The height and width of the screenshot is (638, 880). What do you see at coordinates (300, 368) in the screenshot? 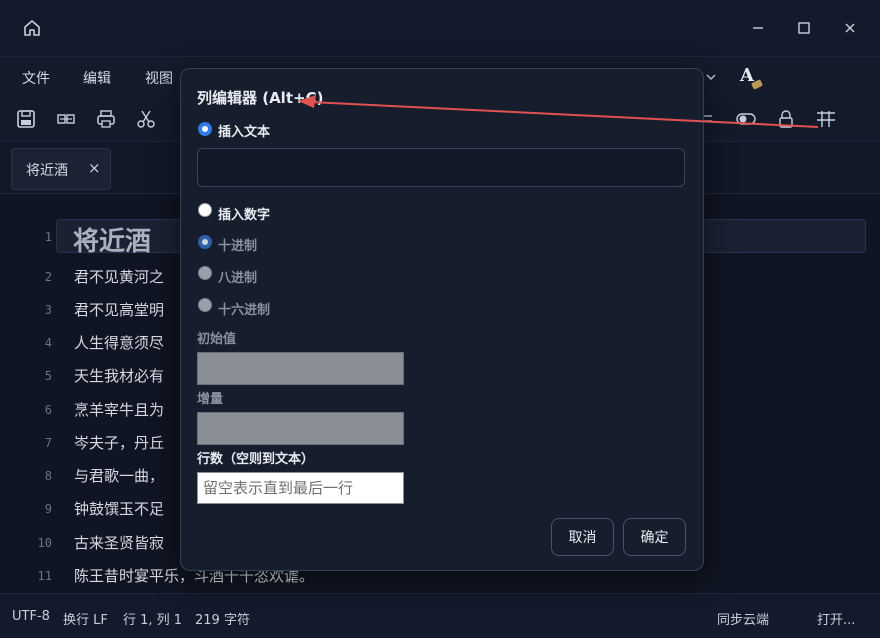
I see `initial-value-input` at bounding box center [300, 368].